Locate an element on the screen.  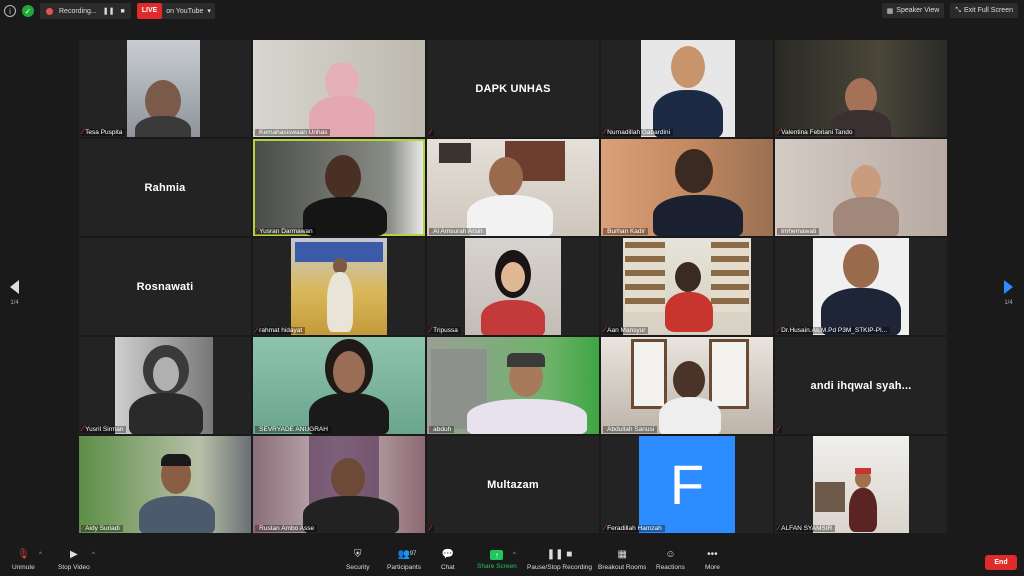
next-page-button: 1/4 is located at coordinates (1008, 293).